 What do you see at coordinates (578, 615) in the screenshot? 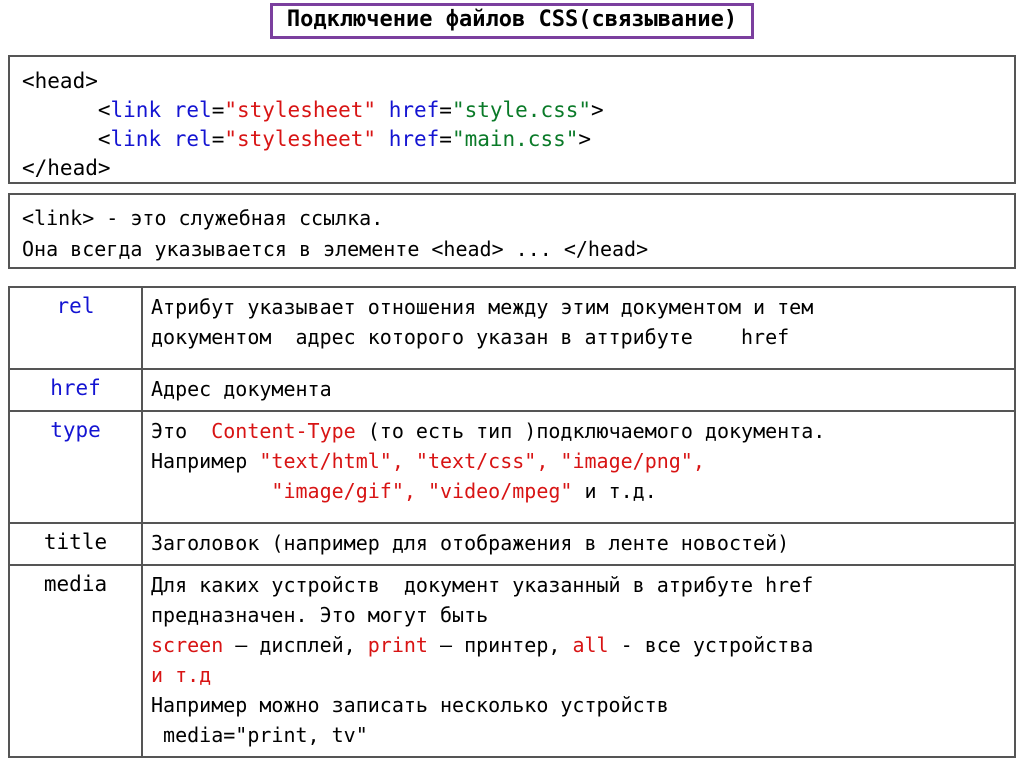
I see `description-line: предназначен. Это могут быть` at bounding box center [578, 615].